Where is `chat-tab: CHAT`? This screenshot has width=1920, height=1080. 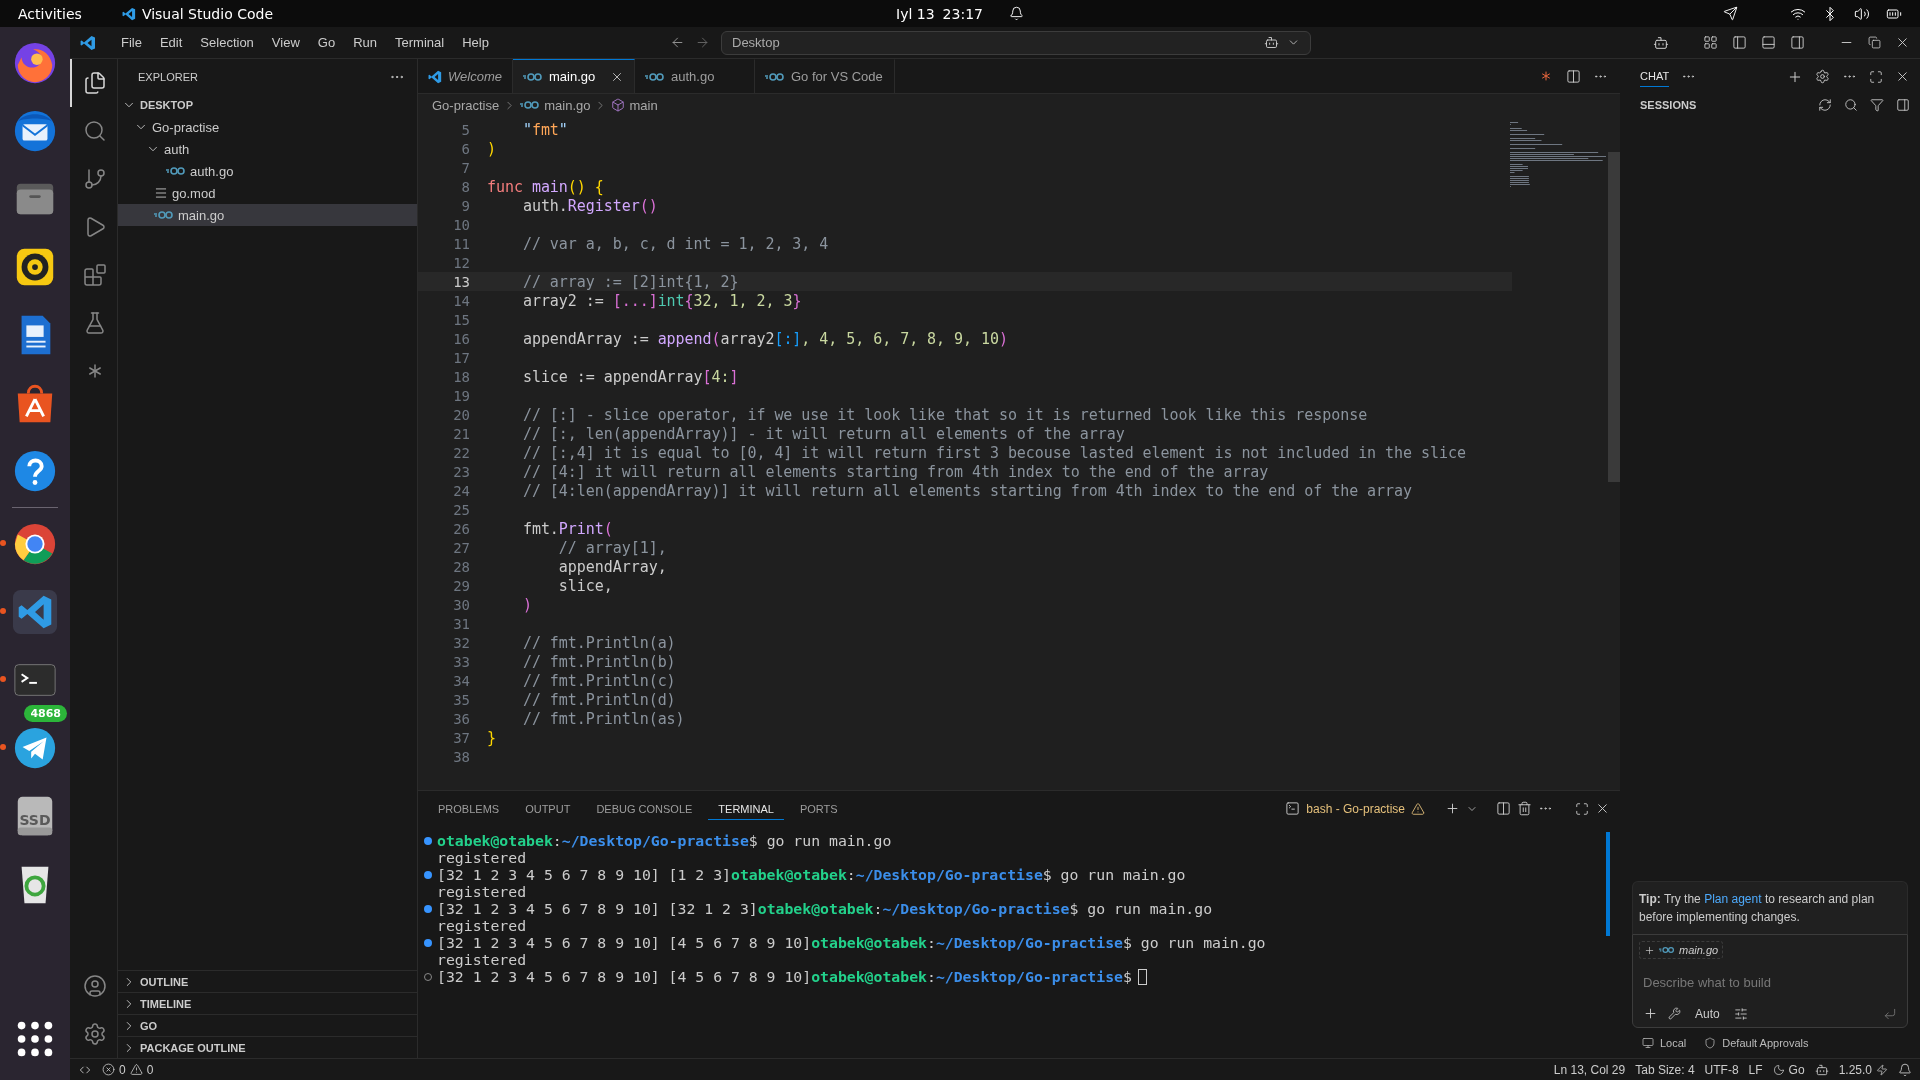 chat-tab: CHAT is located at coordinates (1655, 76).